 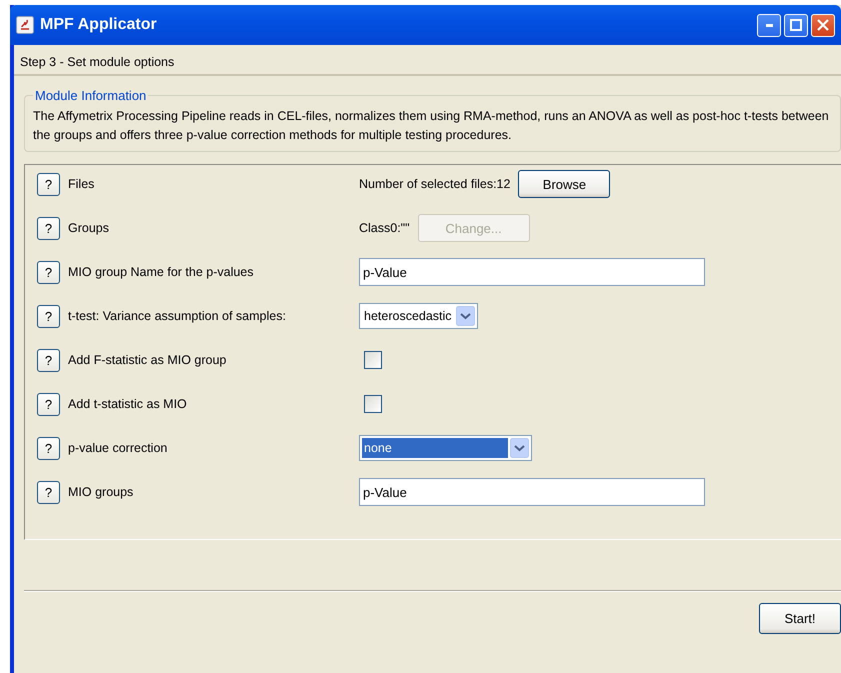 I want to click on start-button: Start!, so click(x=800, y=618).